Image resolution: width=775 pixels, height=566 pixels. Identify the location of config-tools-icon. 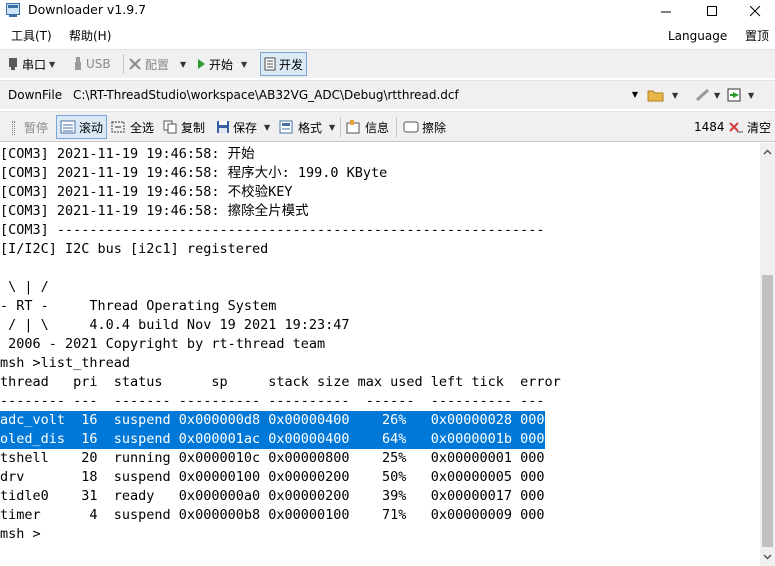
(135, 64).